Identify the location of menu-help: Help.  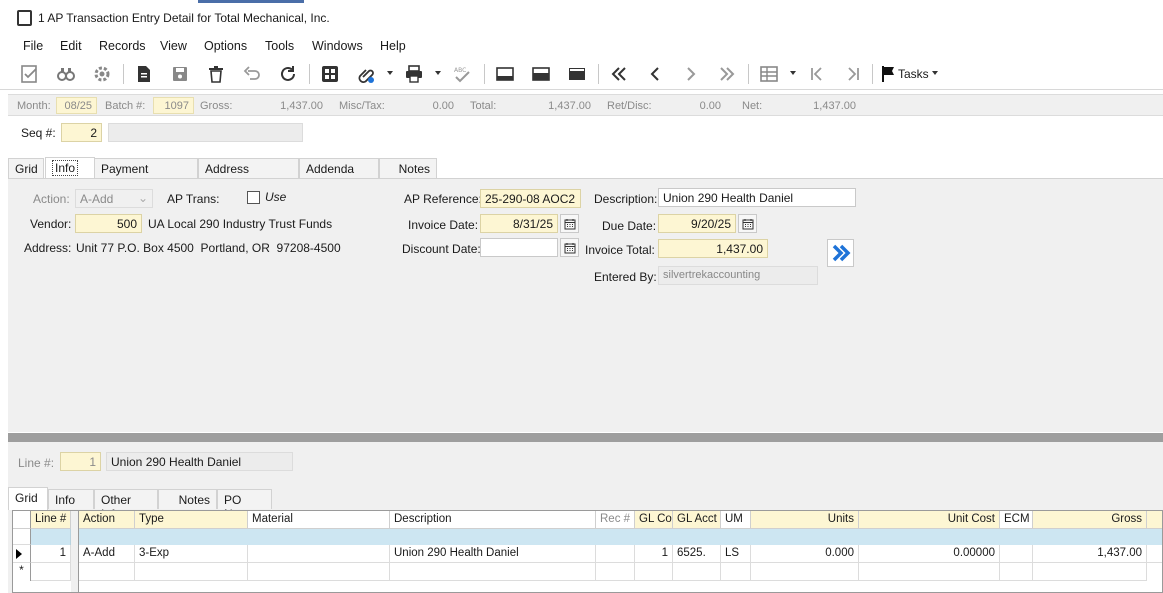
(393, 46).